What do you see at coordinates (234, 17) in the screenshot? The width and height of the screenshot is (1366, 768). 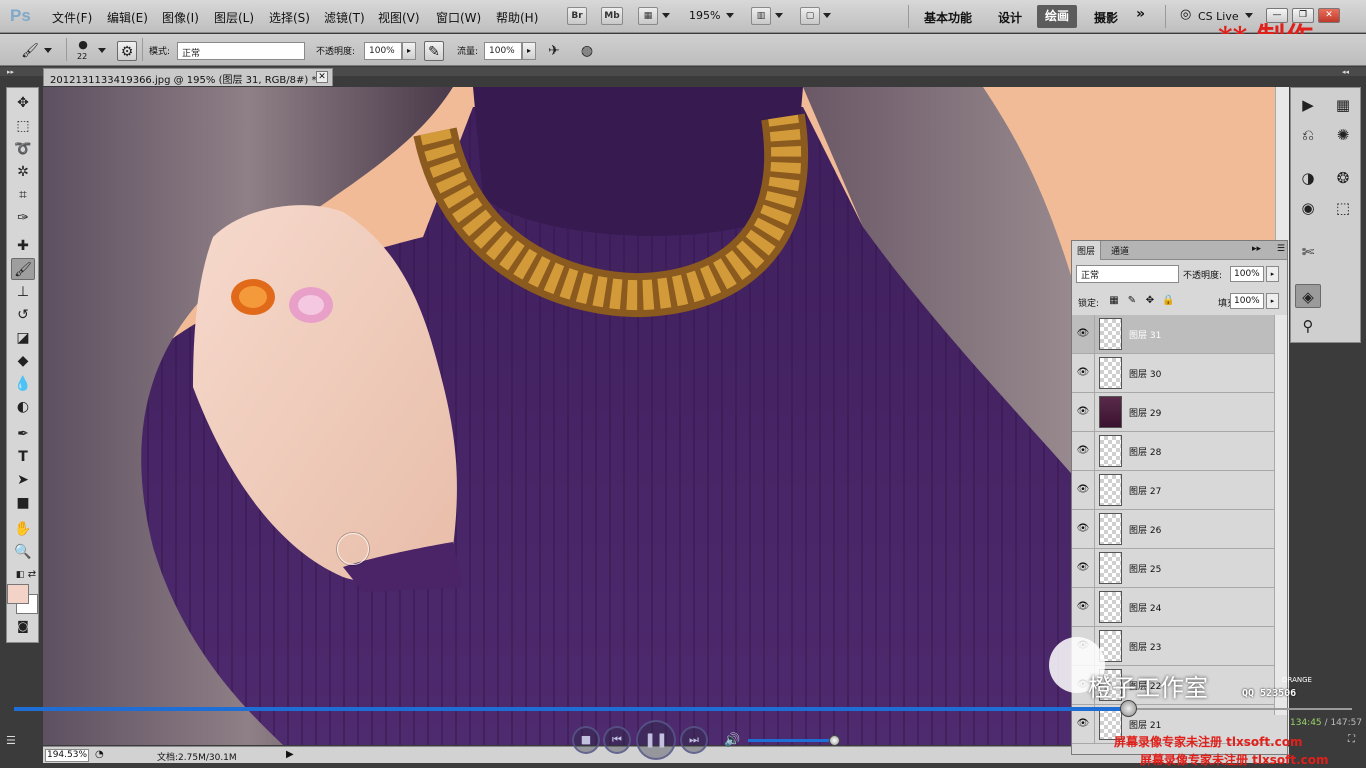 I see `menu-layer: 图层(L)` at bounding box center [234, 17].